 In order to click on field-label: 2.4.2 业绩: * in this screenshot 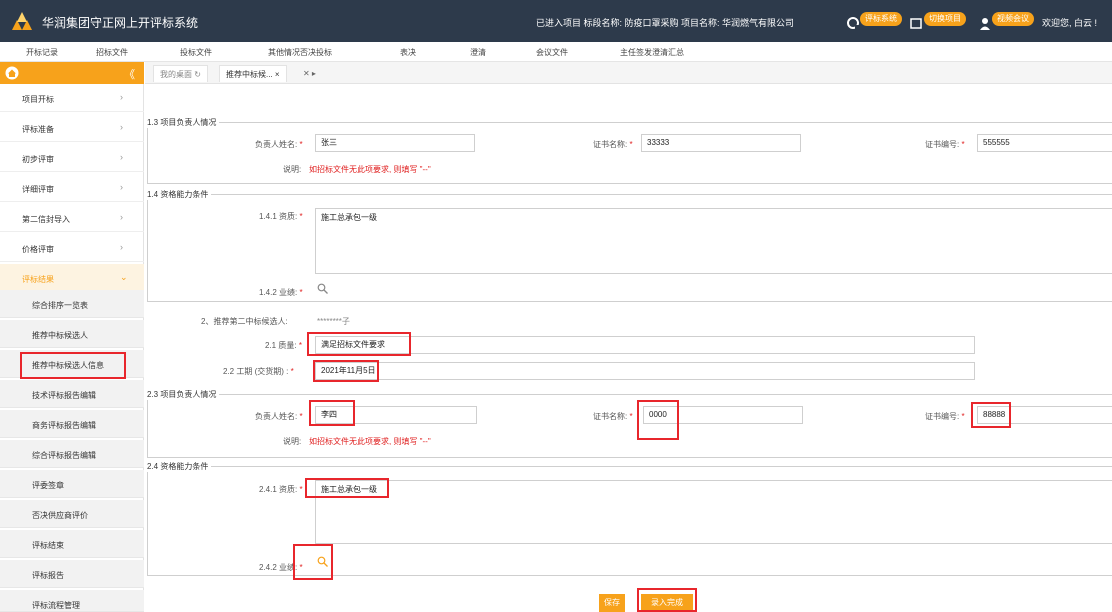, I will do `click(281, 567)`.